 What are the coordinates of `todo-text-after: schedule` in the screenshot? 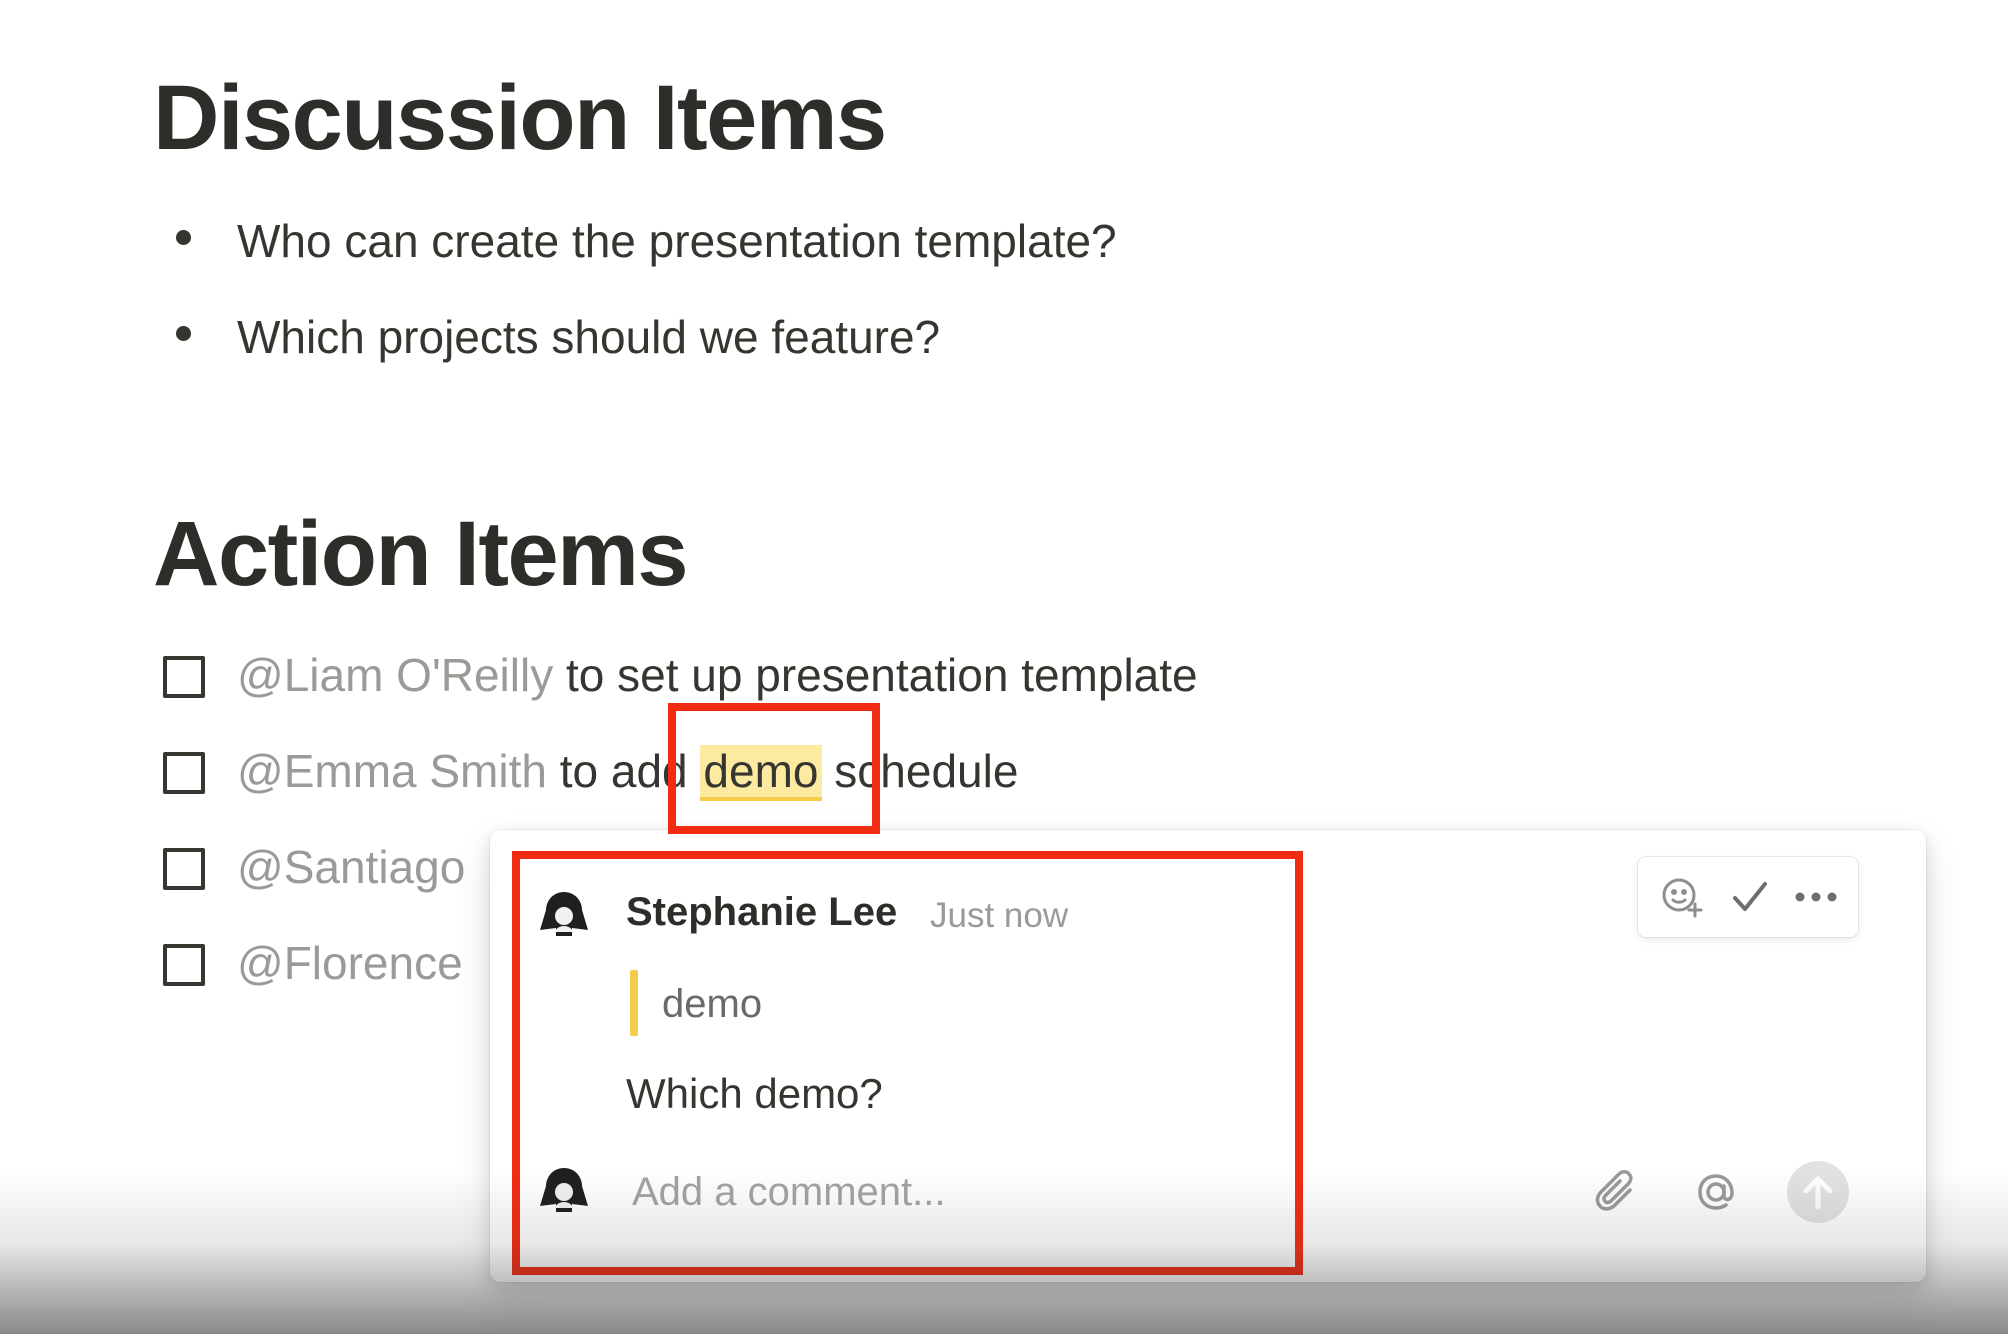 It's located at (920, 771).